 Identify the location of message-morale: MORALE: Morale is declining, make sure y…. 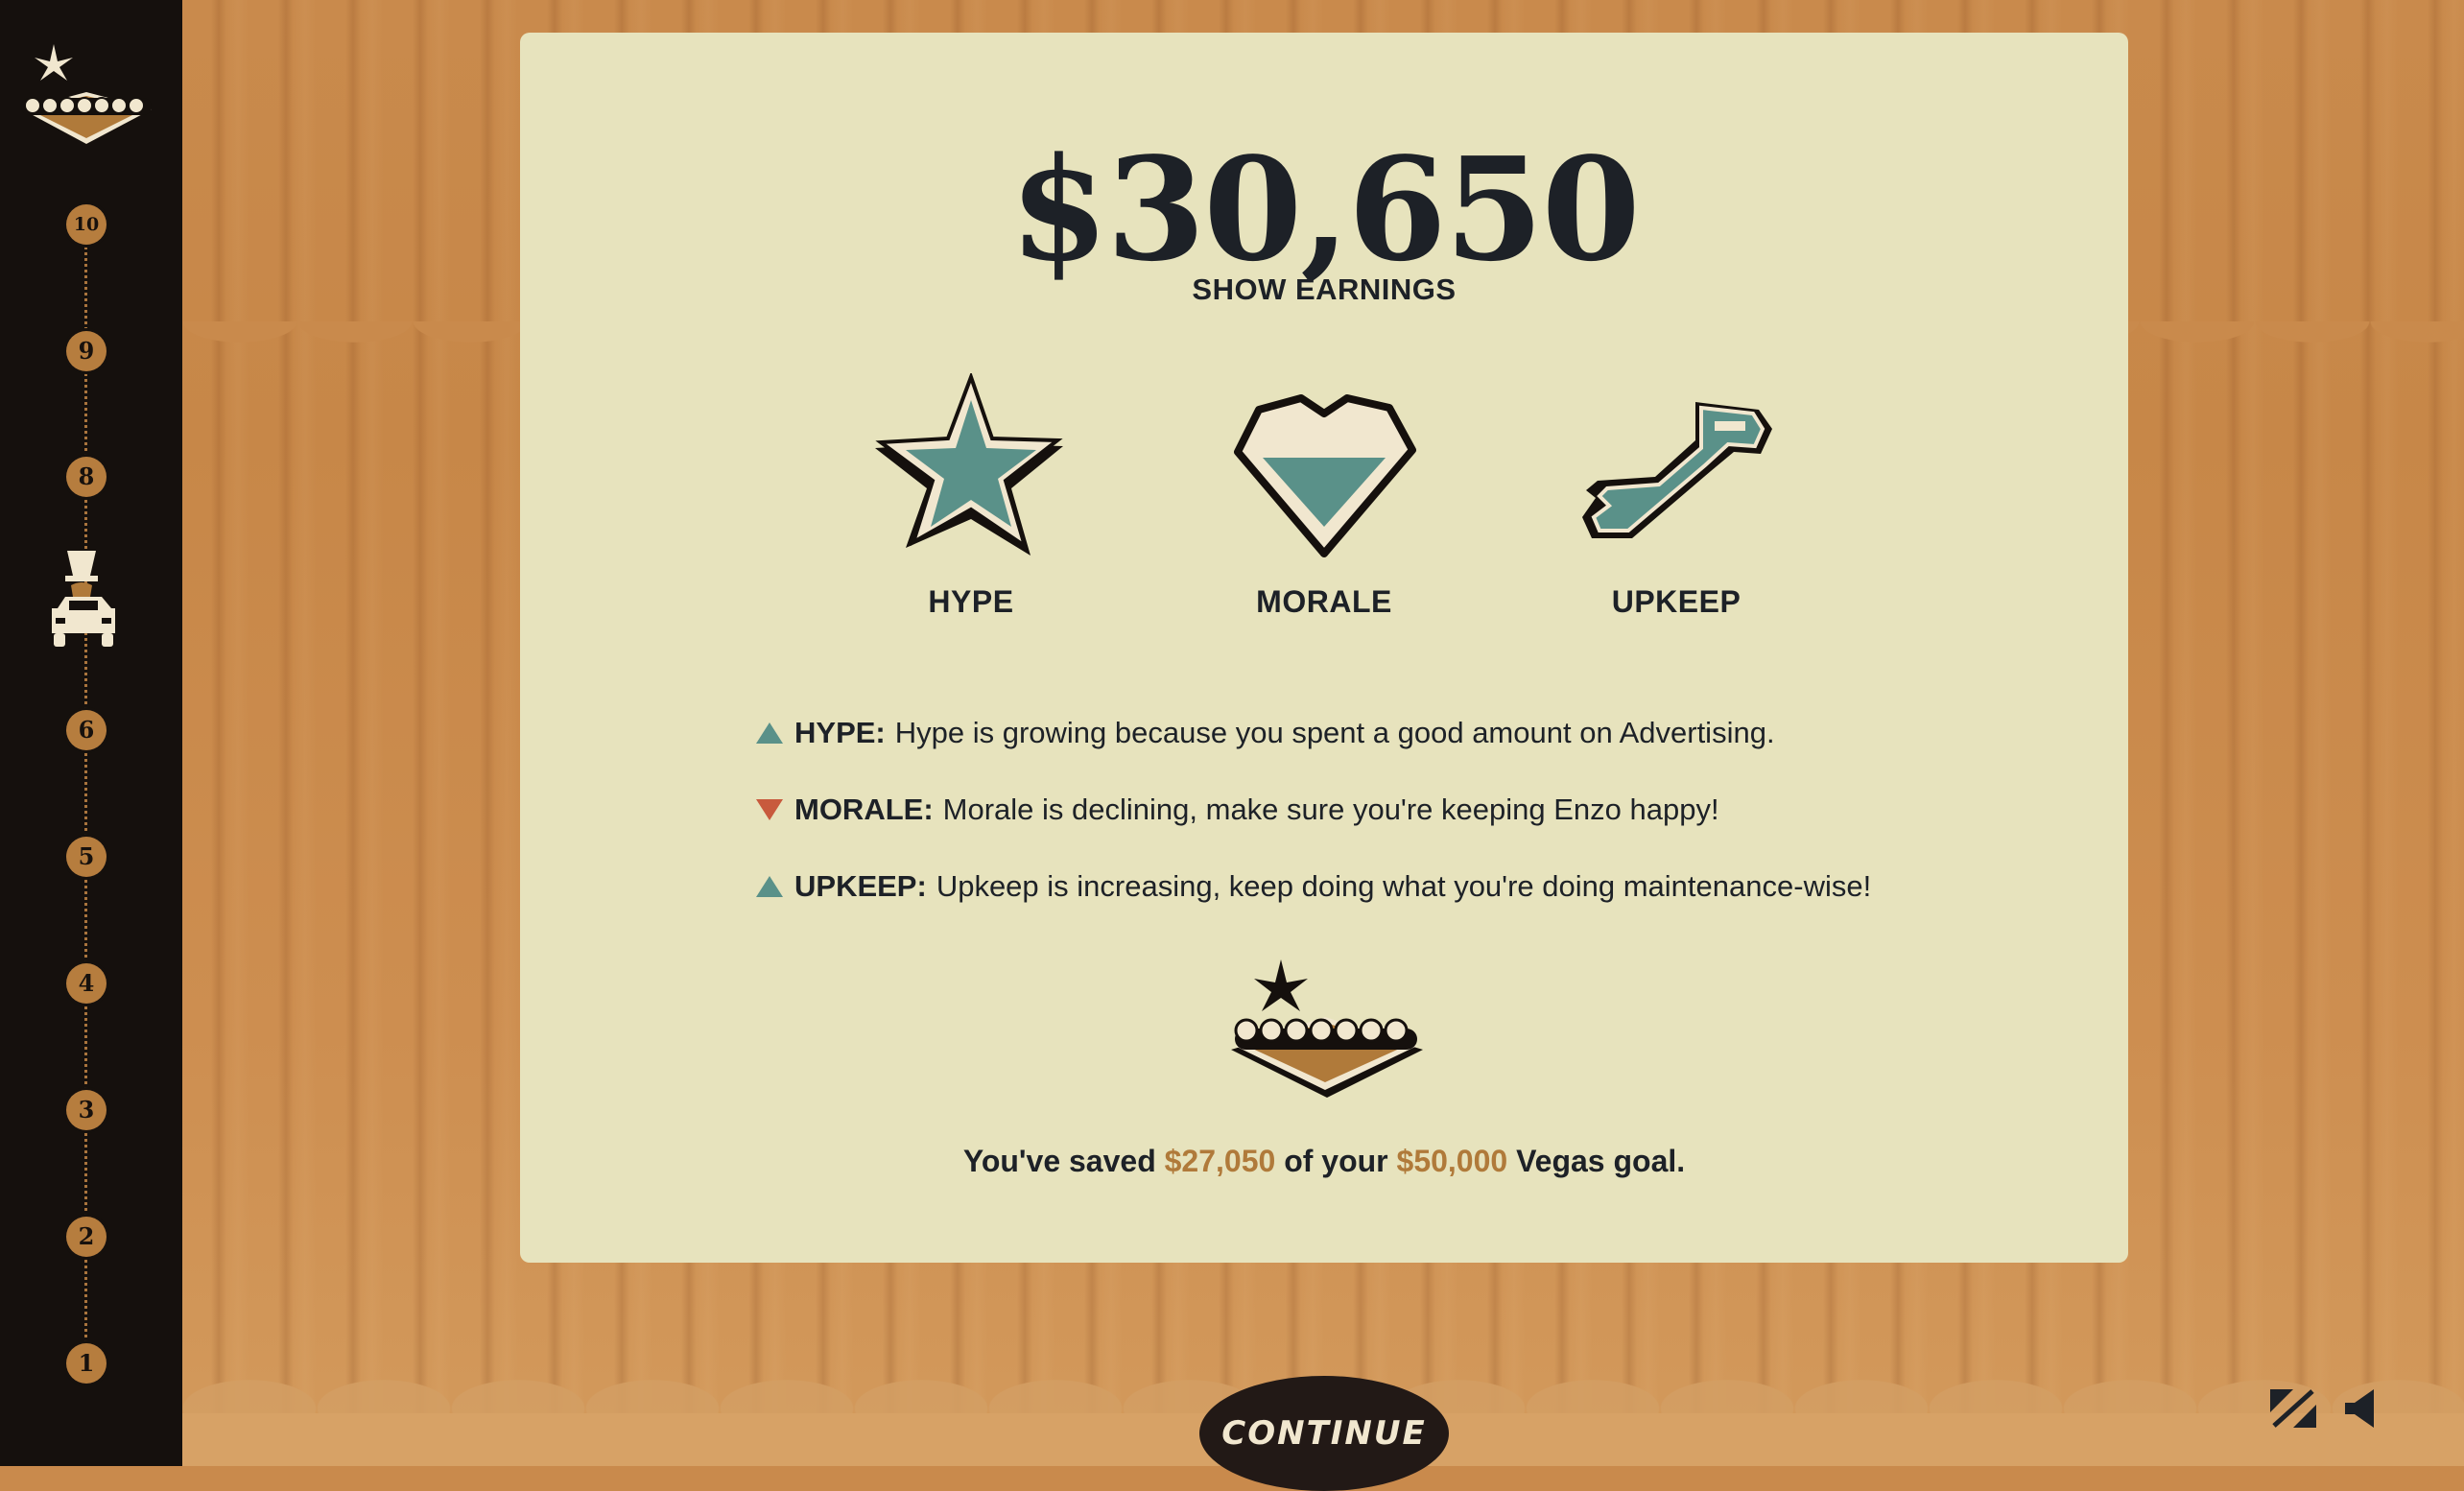
(1374, 809).